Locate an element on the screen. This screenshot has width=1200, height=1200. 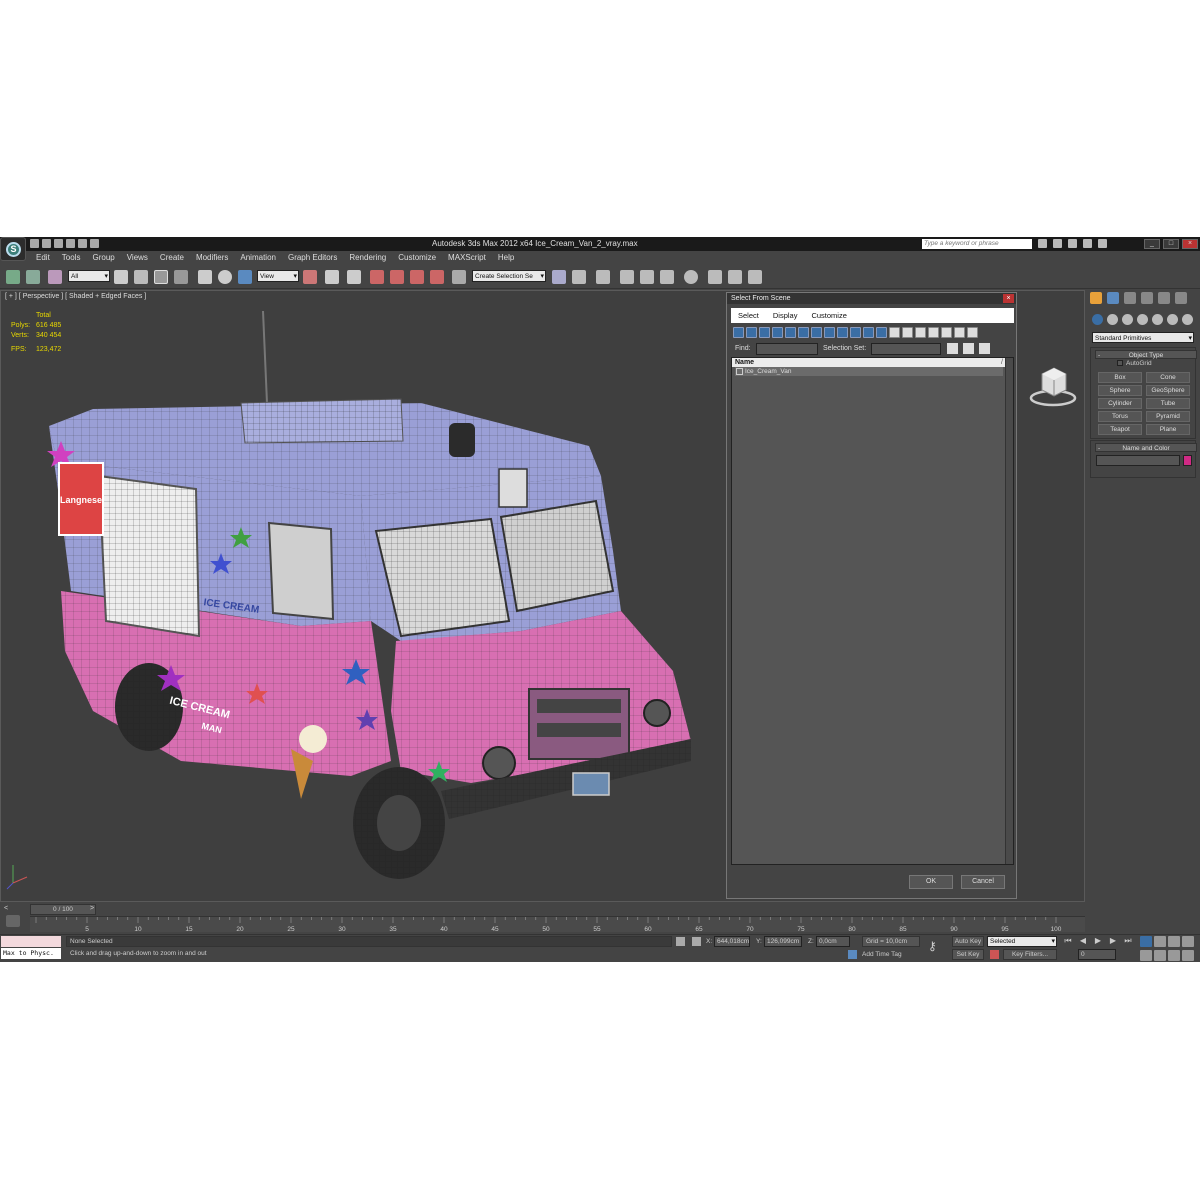
pyramid-button: Pyramid is located at coordinates (1168, 416).